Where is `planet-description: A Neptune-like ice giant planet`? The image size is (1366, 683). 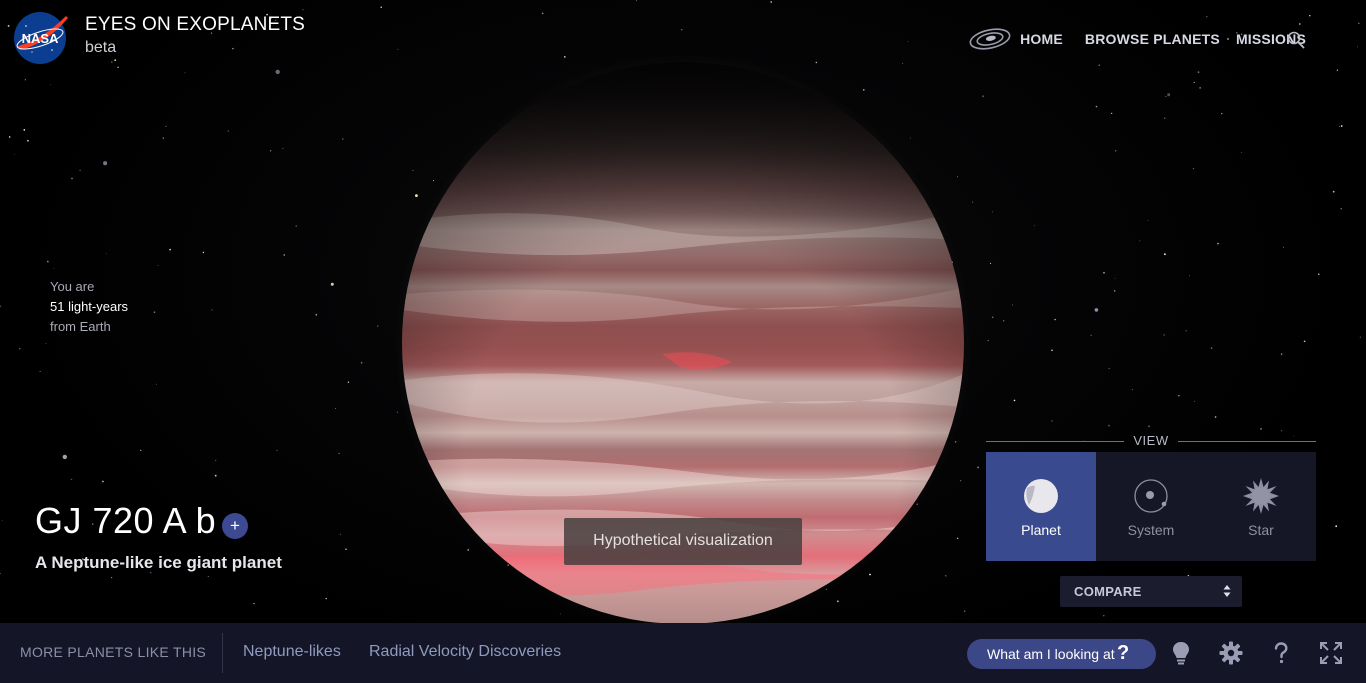 planet-description: A Neptune-like ice giant planet is located at coordinates (158, 562).